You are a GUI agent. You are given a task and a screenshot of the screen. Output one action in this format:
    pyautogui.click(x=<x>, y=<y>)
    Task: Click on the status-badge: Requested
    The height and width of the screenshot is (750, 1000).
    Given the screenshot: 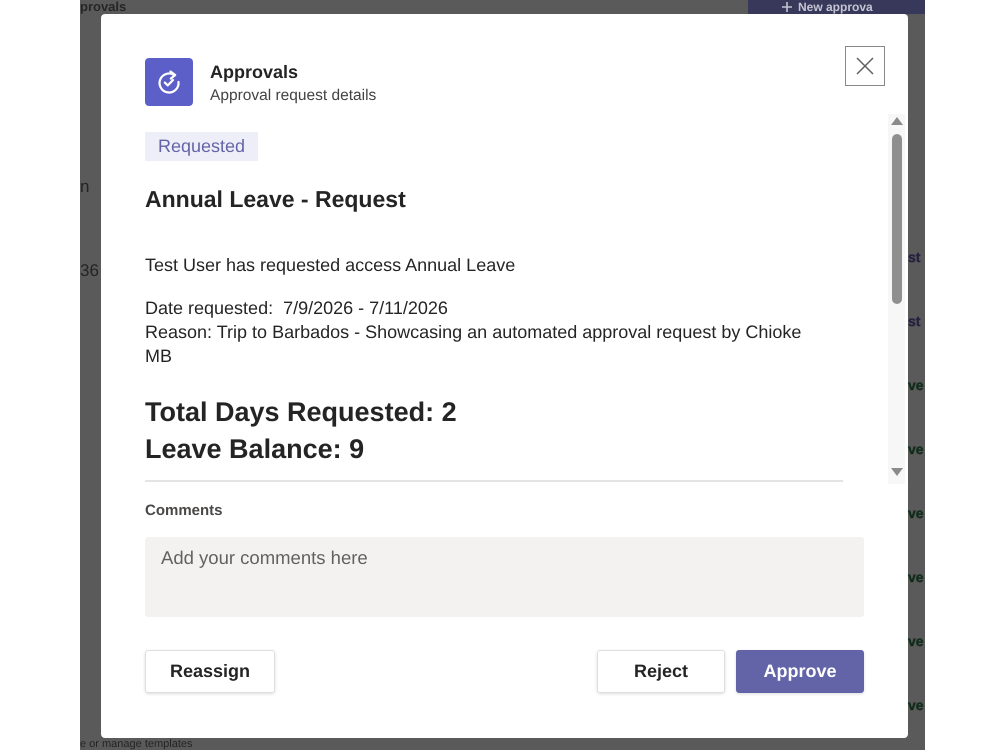 What is the action you would take?
    pyautogui.click(x=201, y=146)
    